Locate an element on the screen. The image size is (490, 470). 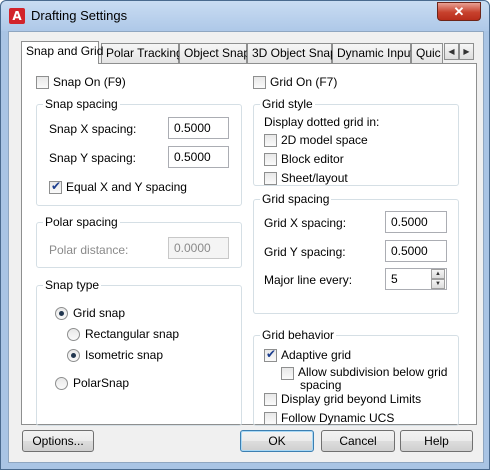
tab-object-snap: Object Snap is located at coordinates (214, 53).